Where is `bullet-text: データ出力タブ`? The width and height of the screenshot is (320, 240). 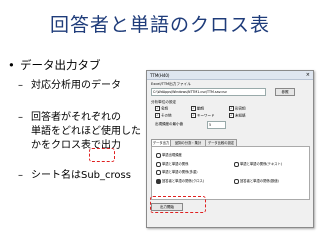 bullet-text: データ出力タブ is located at coordinates (60, 65).